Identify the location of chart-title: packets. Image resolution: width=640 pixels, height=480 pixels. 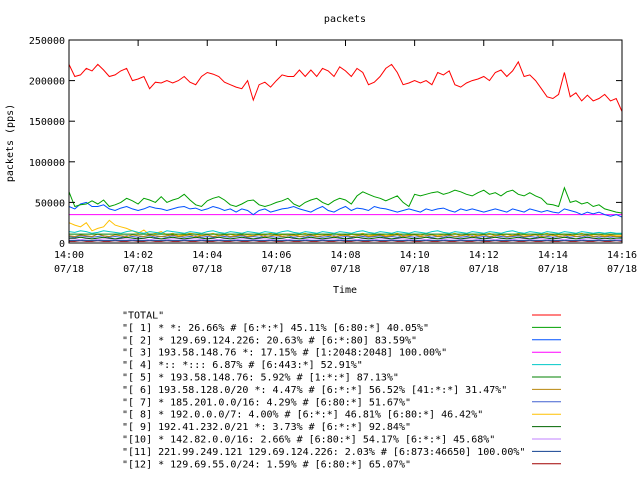
(345, 19).